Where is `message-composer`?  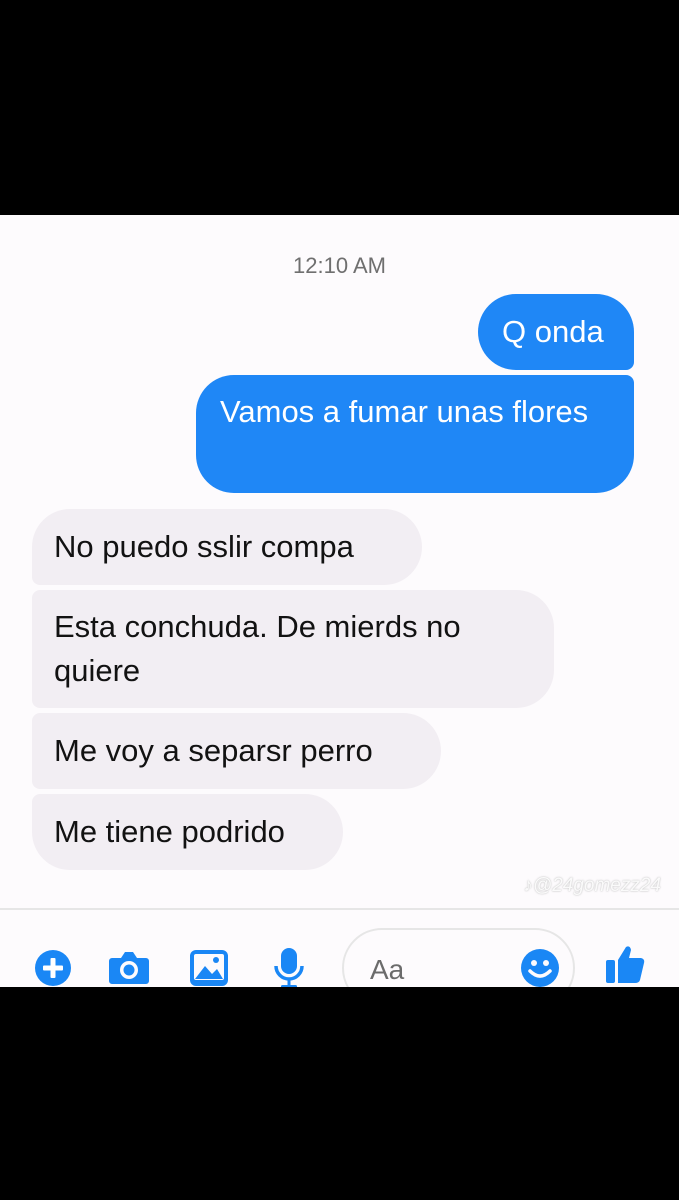 message-composer is located at coordinates (458, 957).